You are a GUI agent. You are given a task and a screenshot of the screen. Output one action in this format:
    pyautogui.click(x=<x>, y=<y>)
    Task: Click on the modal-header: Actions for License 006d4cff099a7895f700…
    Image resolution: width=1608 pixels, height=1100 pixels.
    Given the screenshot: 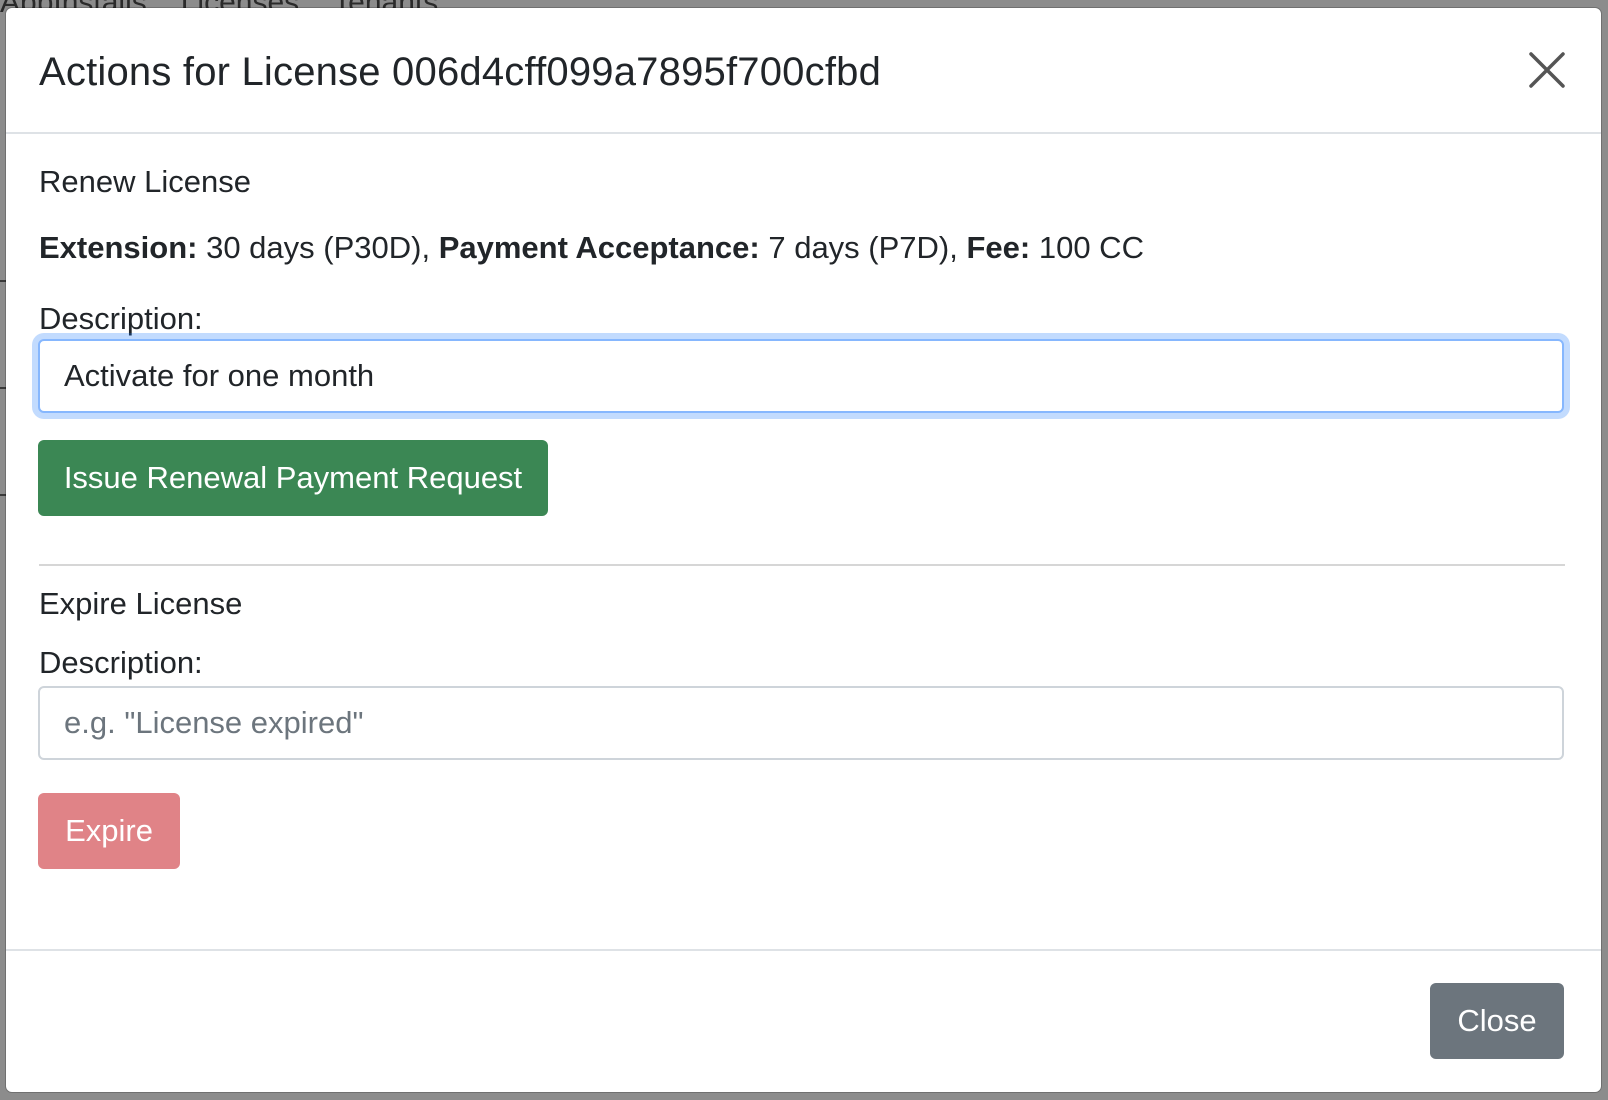 What is the action you would take?
    pyautogui.click(x=803, y=71)
    